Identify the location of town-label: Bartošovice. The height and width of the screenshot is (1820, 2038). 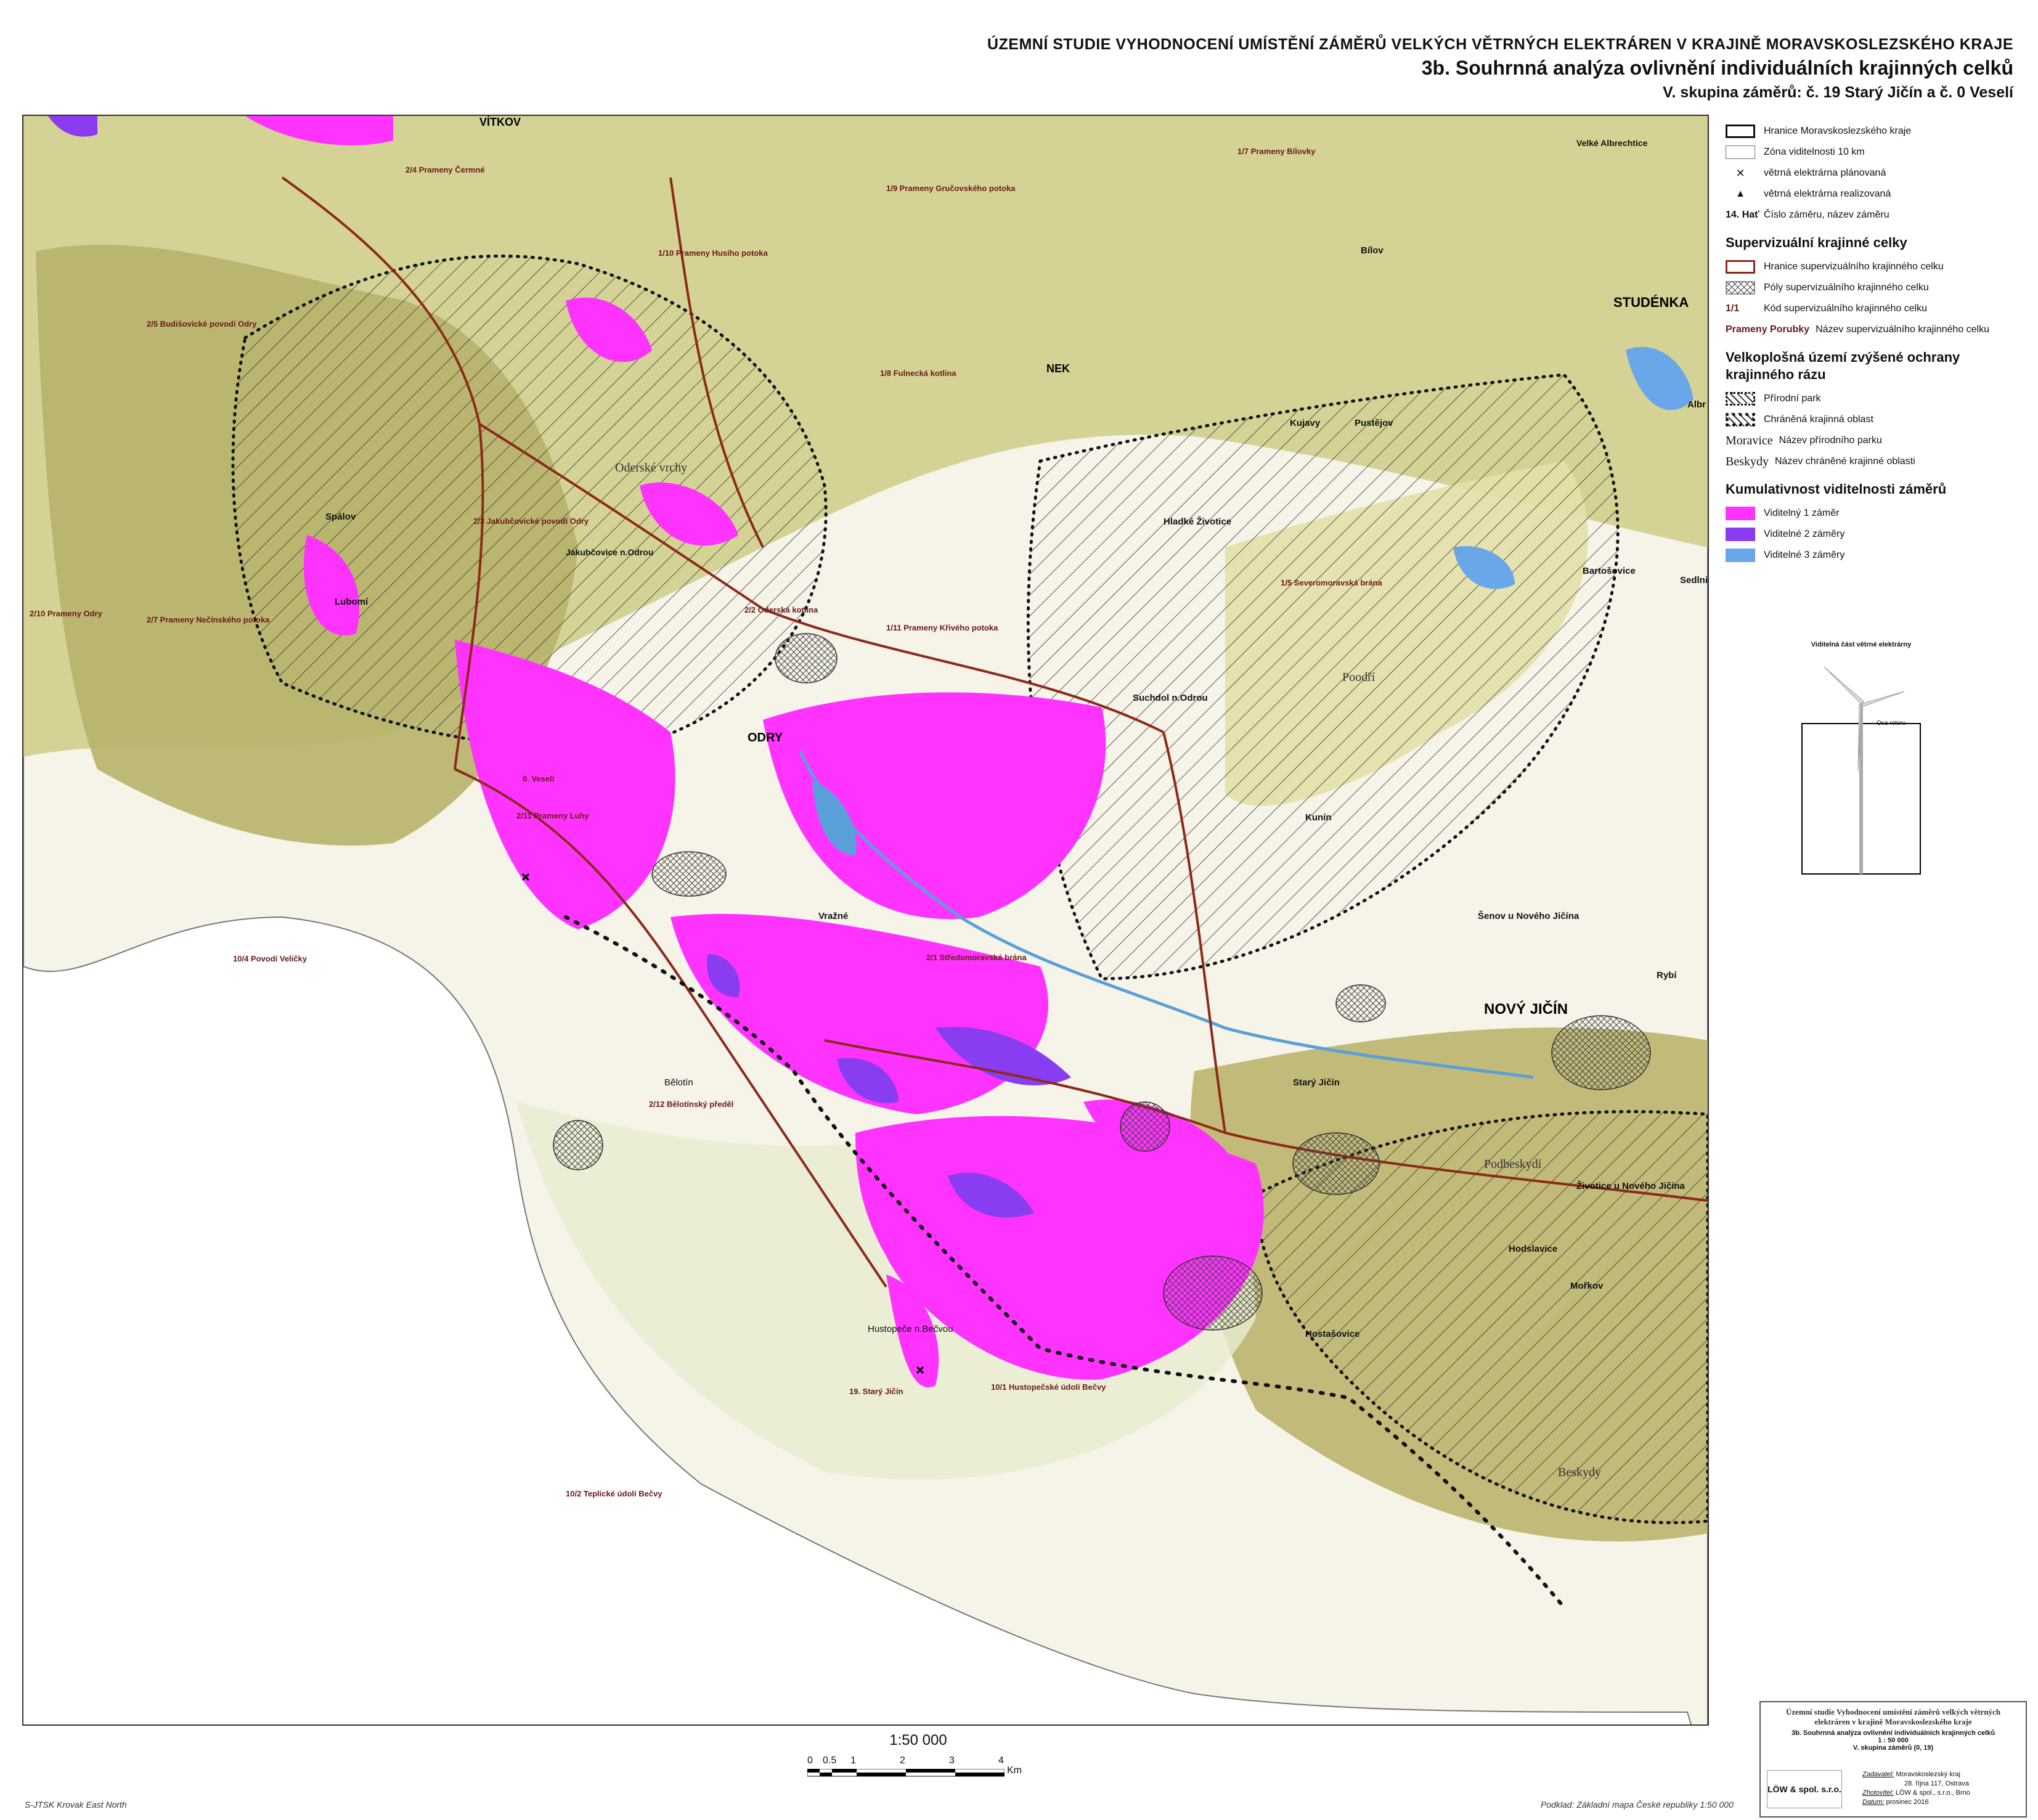
(1609, 571).